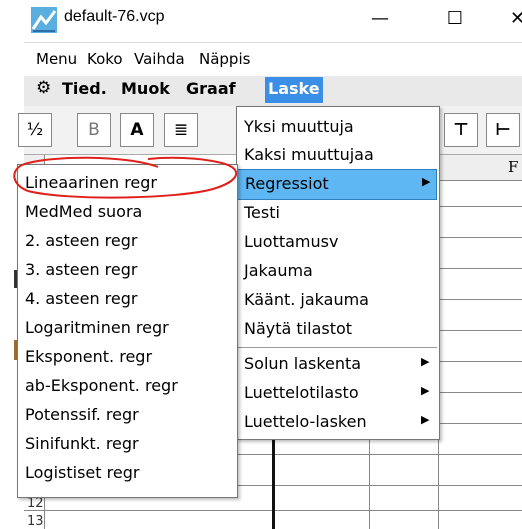  I want to click on menu-item-label: Solun laskenta, so click(303, 363).